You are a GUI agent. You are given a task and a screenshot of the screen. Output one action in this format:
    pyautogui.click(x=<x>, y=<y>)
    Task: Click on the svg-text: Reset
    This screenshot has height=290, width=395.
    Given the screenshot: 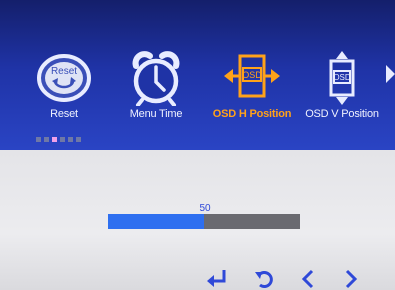 What is the action you would take?
    pyautogui.click(x=64, y=71)
    